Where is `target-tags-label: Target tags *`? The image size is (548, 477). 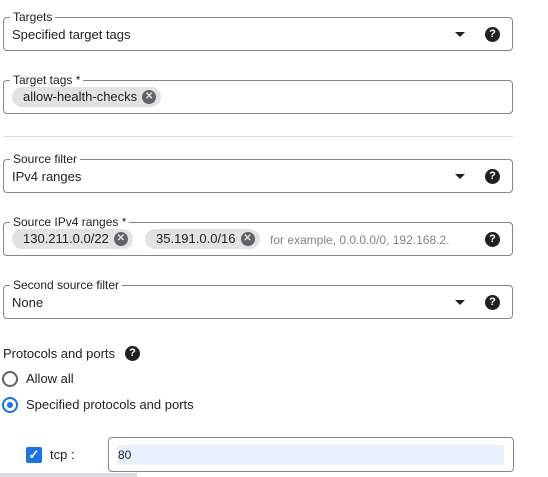
target-tags-label: Target tags * is located at coordinates (47, 80).